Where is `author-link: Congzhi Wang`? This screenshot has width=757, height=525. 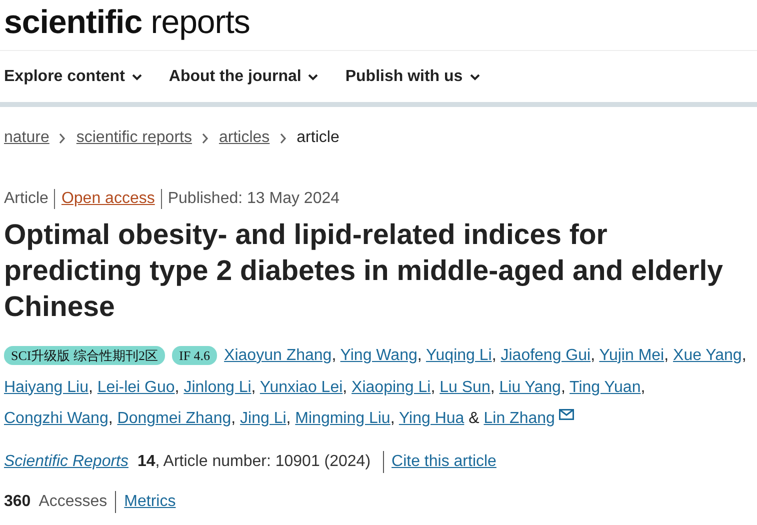 author-link: Congzhi Wang is located at coordinates (56, 418).